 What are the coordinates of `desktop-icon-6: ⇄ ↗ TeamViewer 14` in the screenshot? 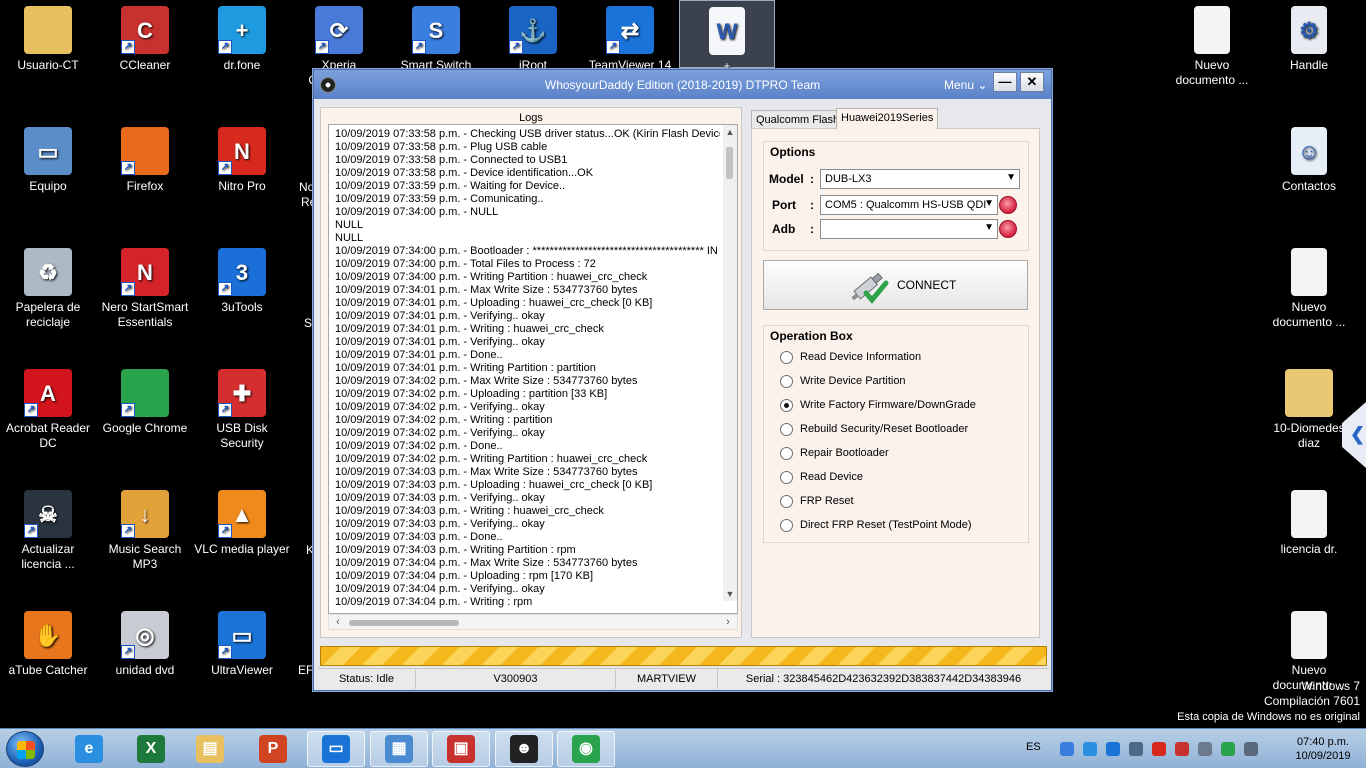 It's located at (630, 36).